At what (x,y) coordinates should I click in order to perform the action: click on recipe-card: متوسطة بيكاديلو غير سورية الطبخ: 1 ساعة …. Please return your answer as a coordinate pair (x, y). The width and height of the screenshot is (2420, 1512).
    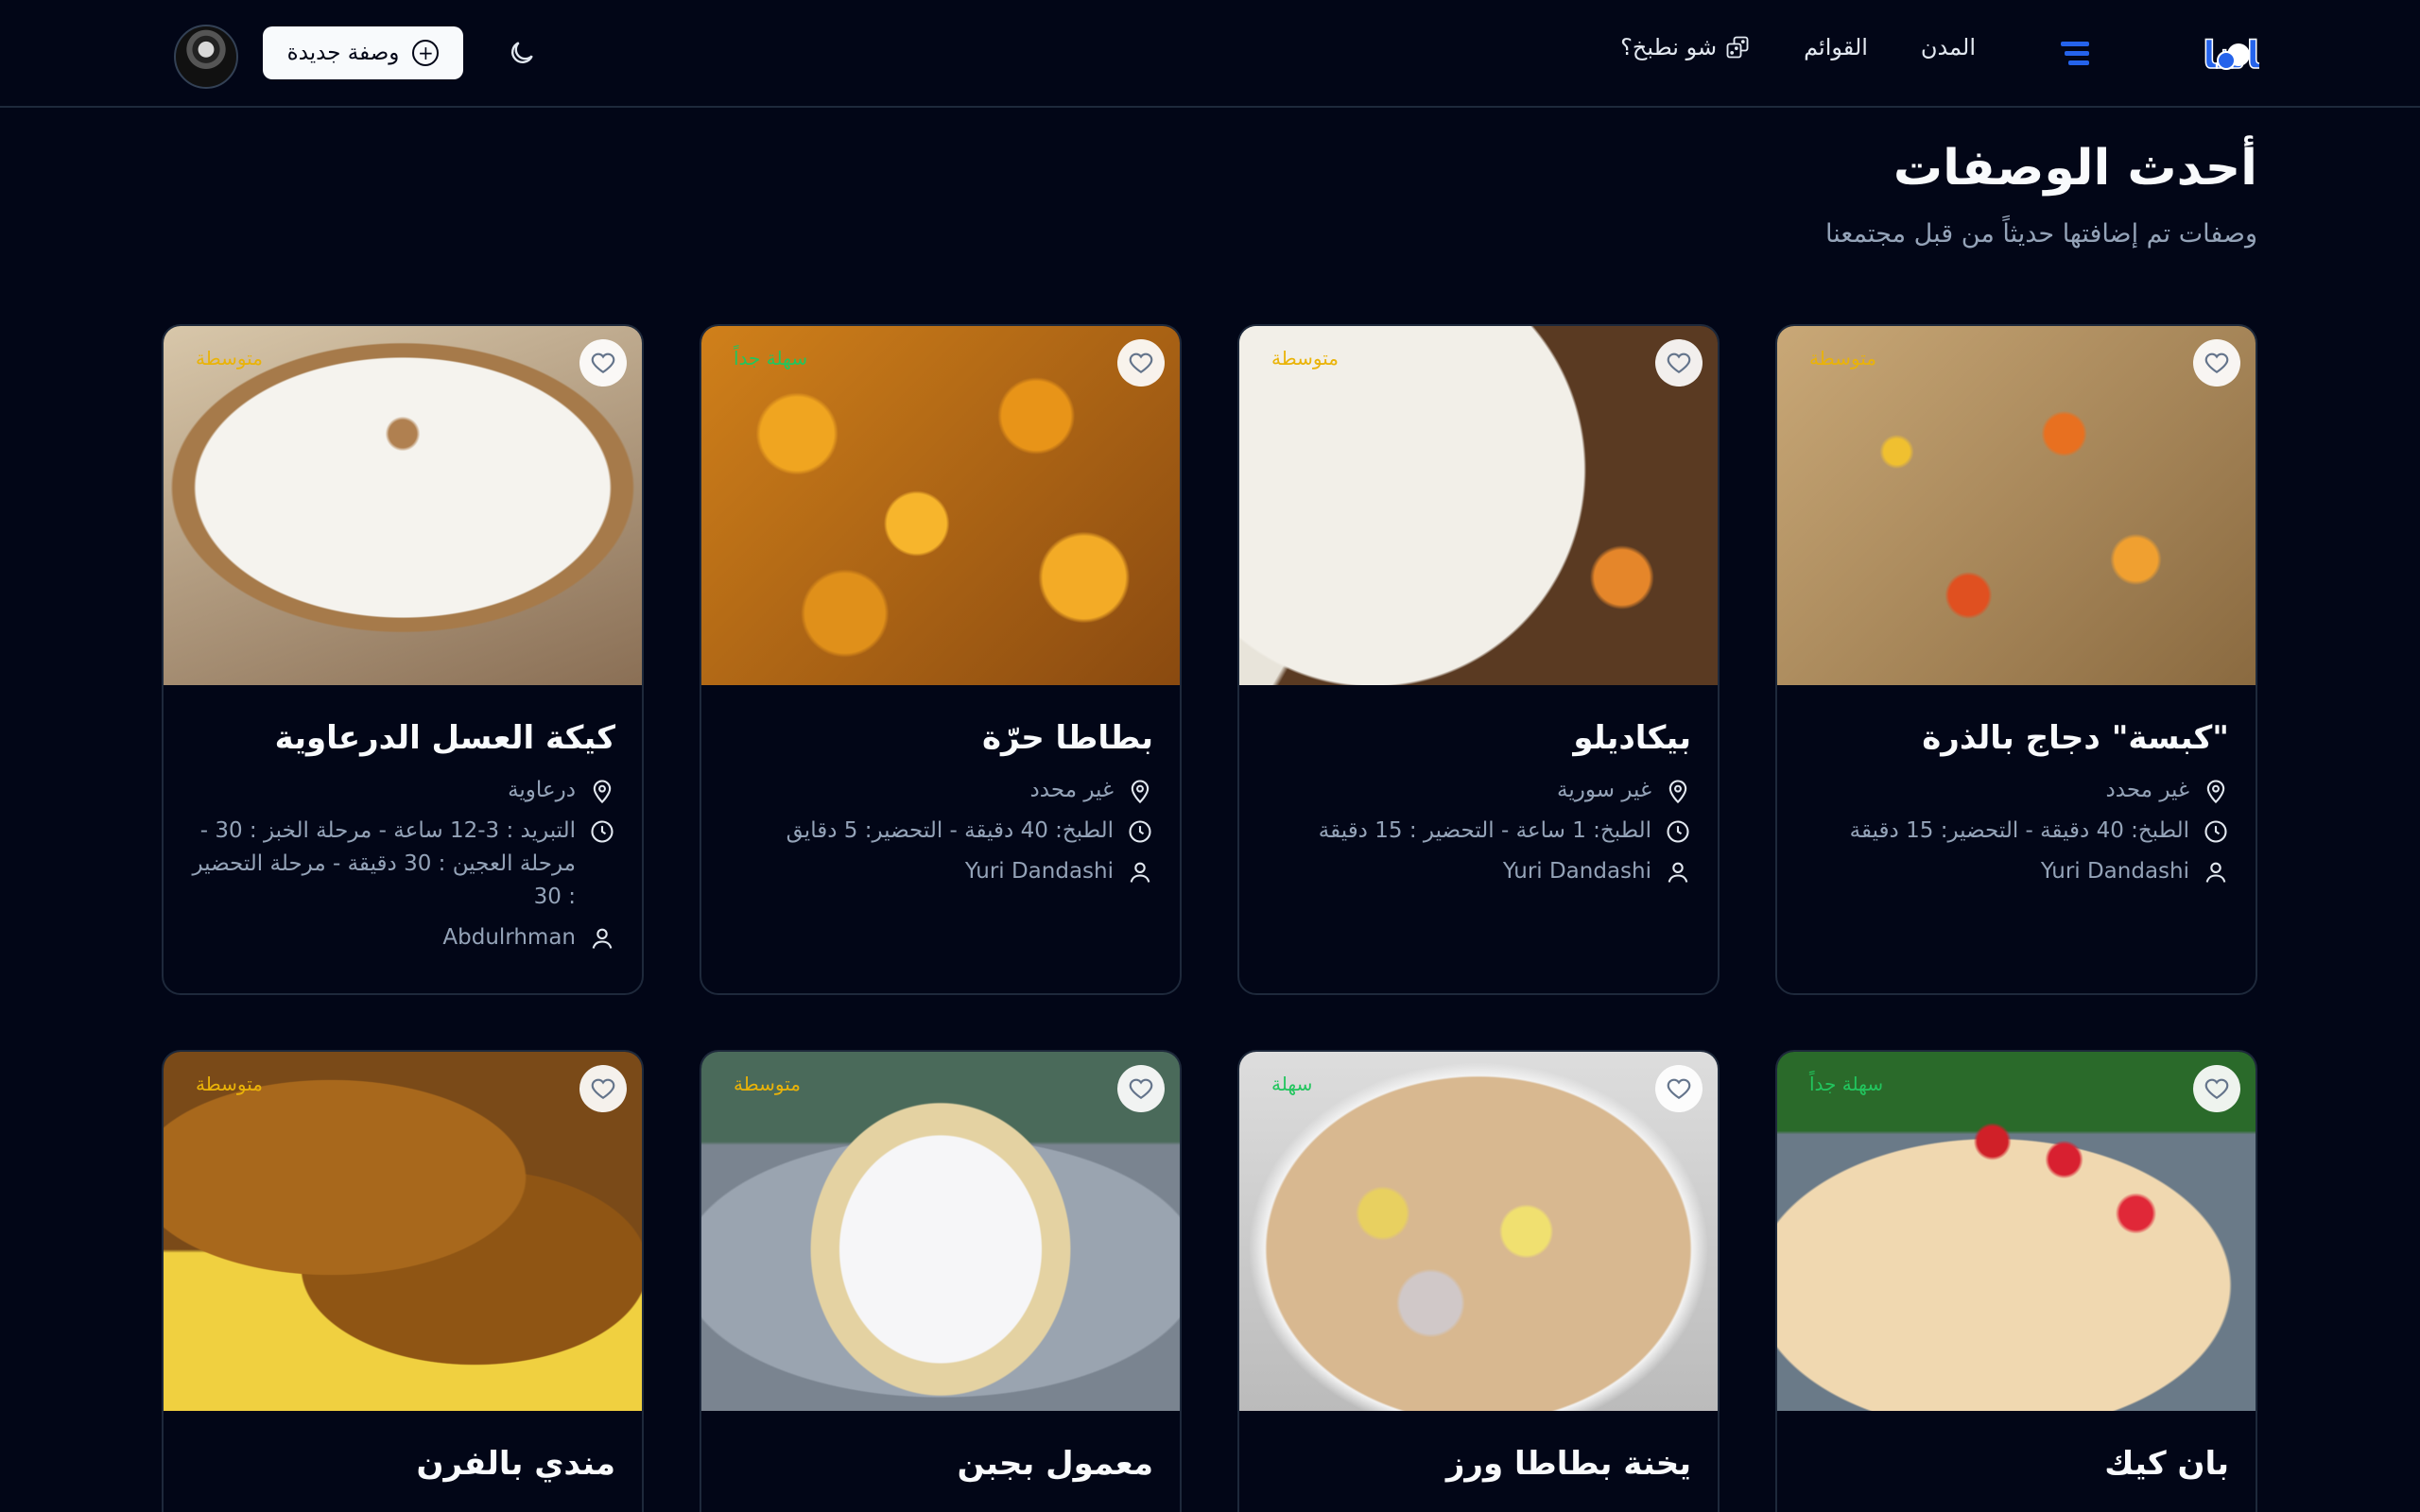
    Looking at the image, I should click on (1478, 659).